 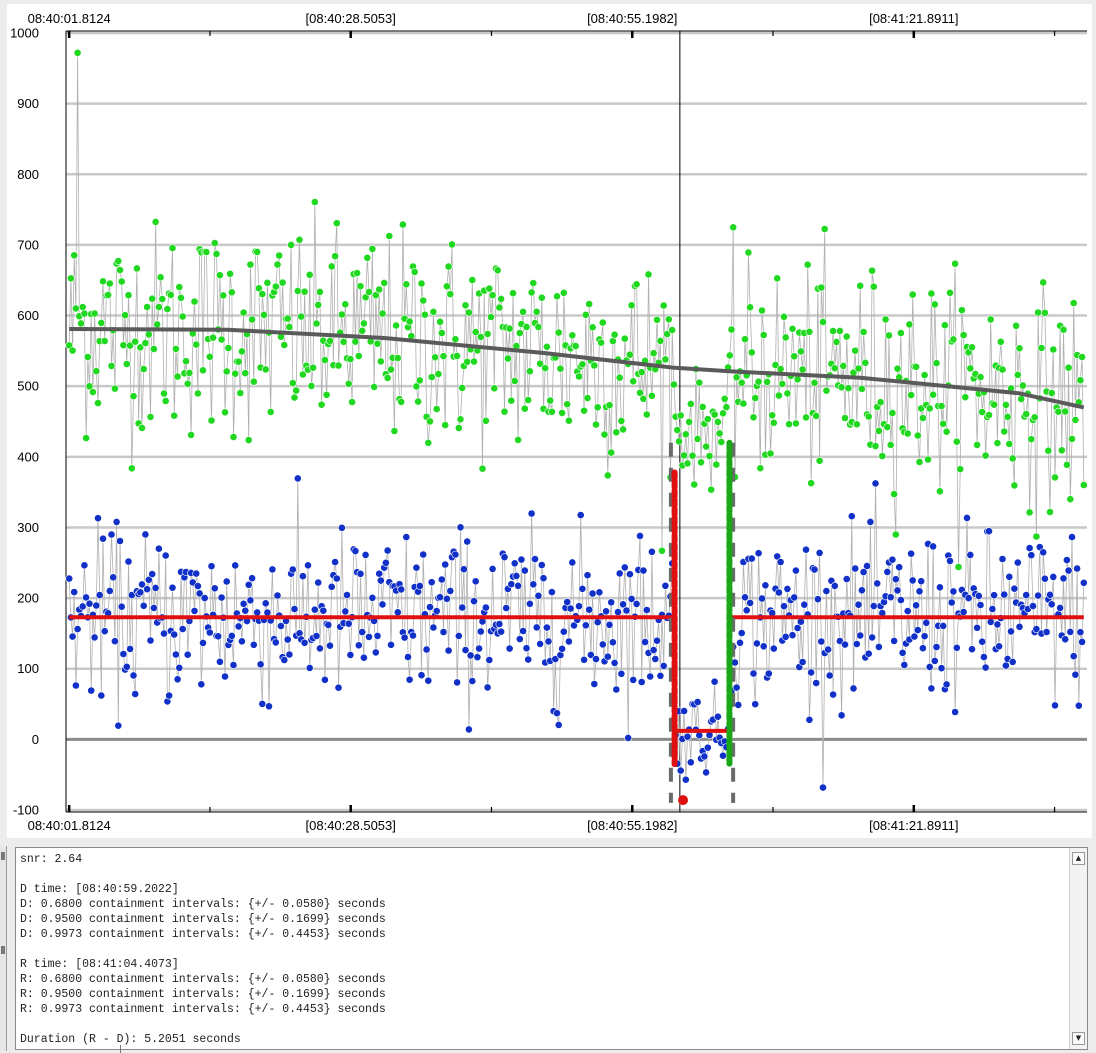 What do you see at coordinates (632, 18) in the screenshot?
I see `x-tick-label-top: [08:40:55.1982]` at bounding box center [632, 18].